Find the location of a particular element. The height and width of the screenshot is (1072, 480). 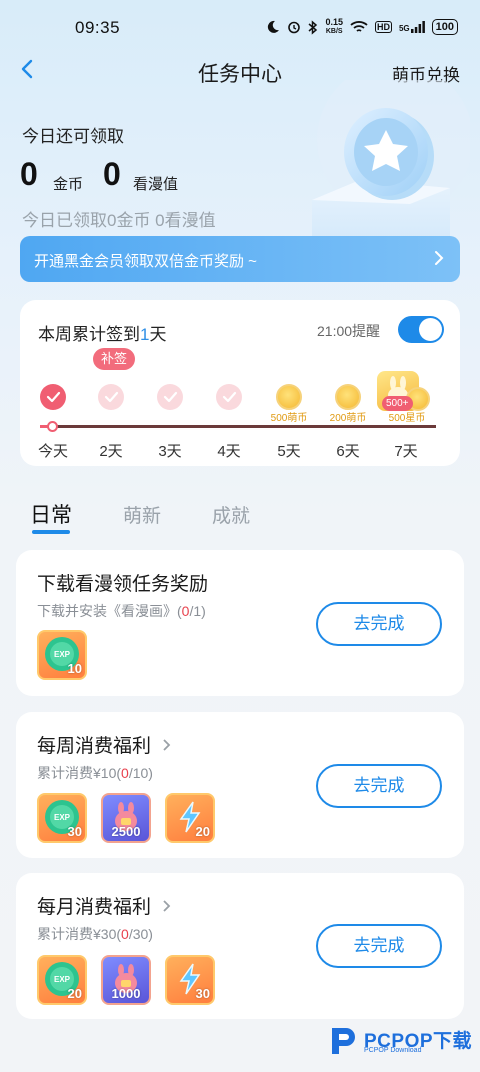

alarm-icon is located at coordinates (294, 27).